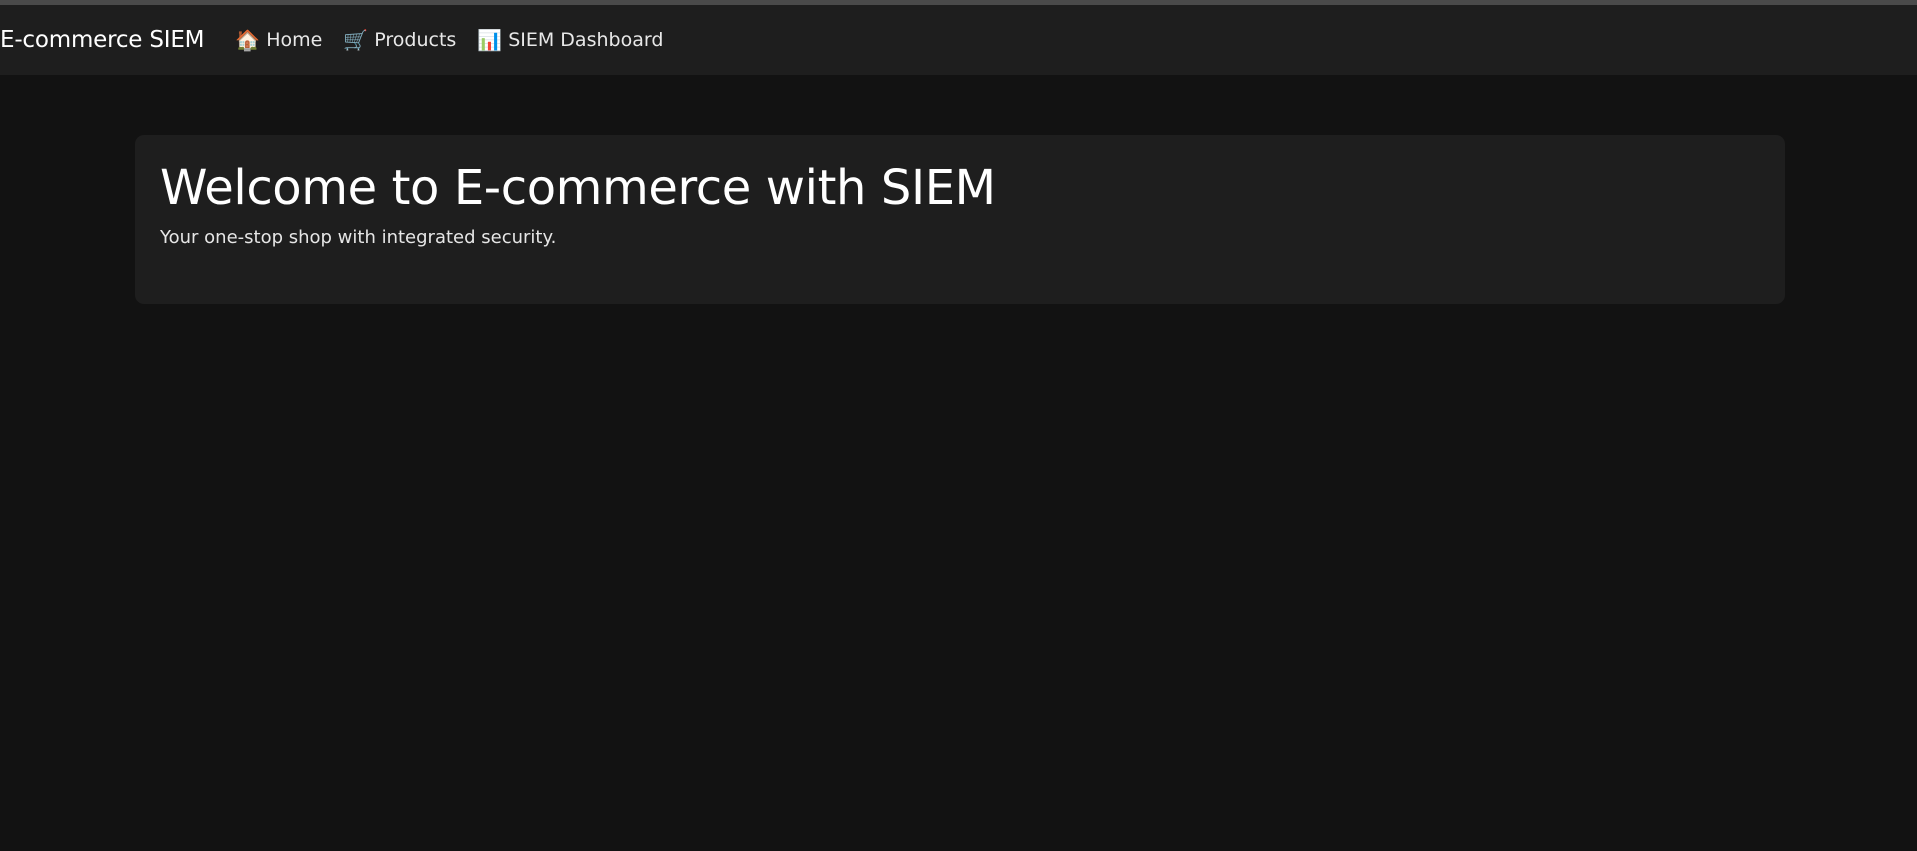  Describe the element at coordinates (415, 40) in the screenshot. I see `nav-link-products-label: Products` at that location.